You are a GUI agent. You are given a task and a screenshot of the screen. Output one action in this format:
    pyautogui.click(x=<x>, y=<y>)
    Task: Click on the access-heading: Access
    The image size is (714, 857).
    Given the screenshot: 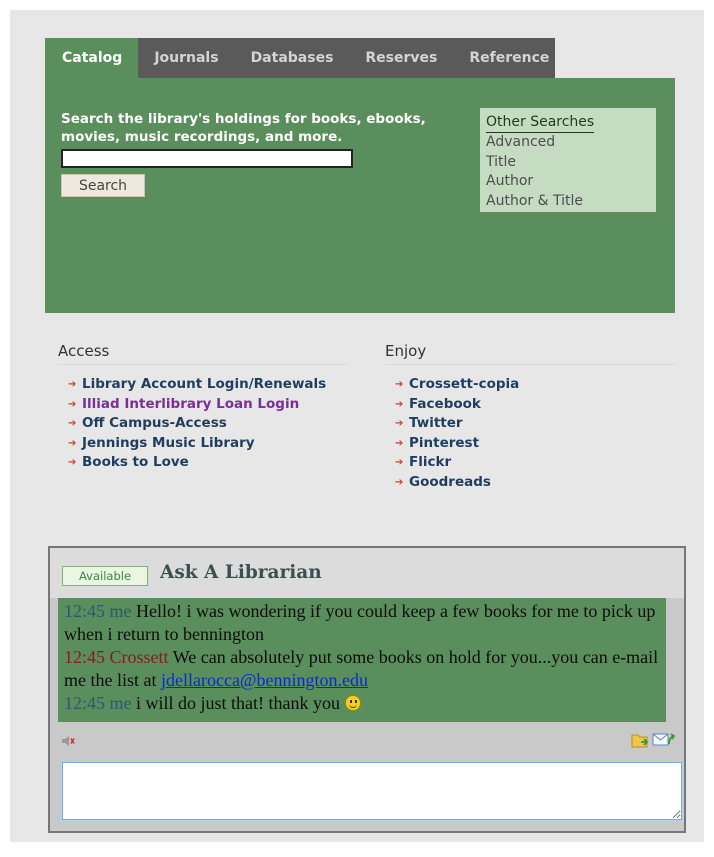 What is the action you would take?
    pyautogui.click(x=203, y=353)
    